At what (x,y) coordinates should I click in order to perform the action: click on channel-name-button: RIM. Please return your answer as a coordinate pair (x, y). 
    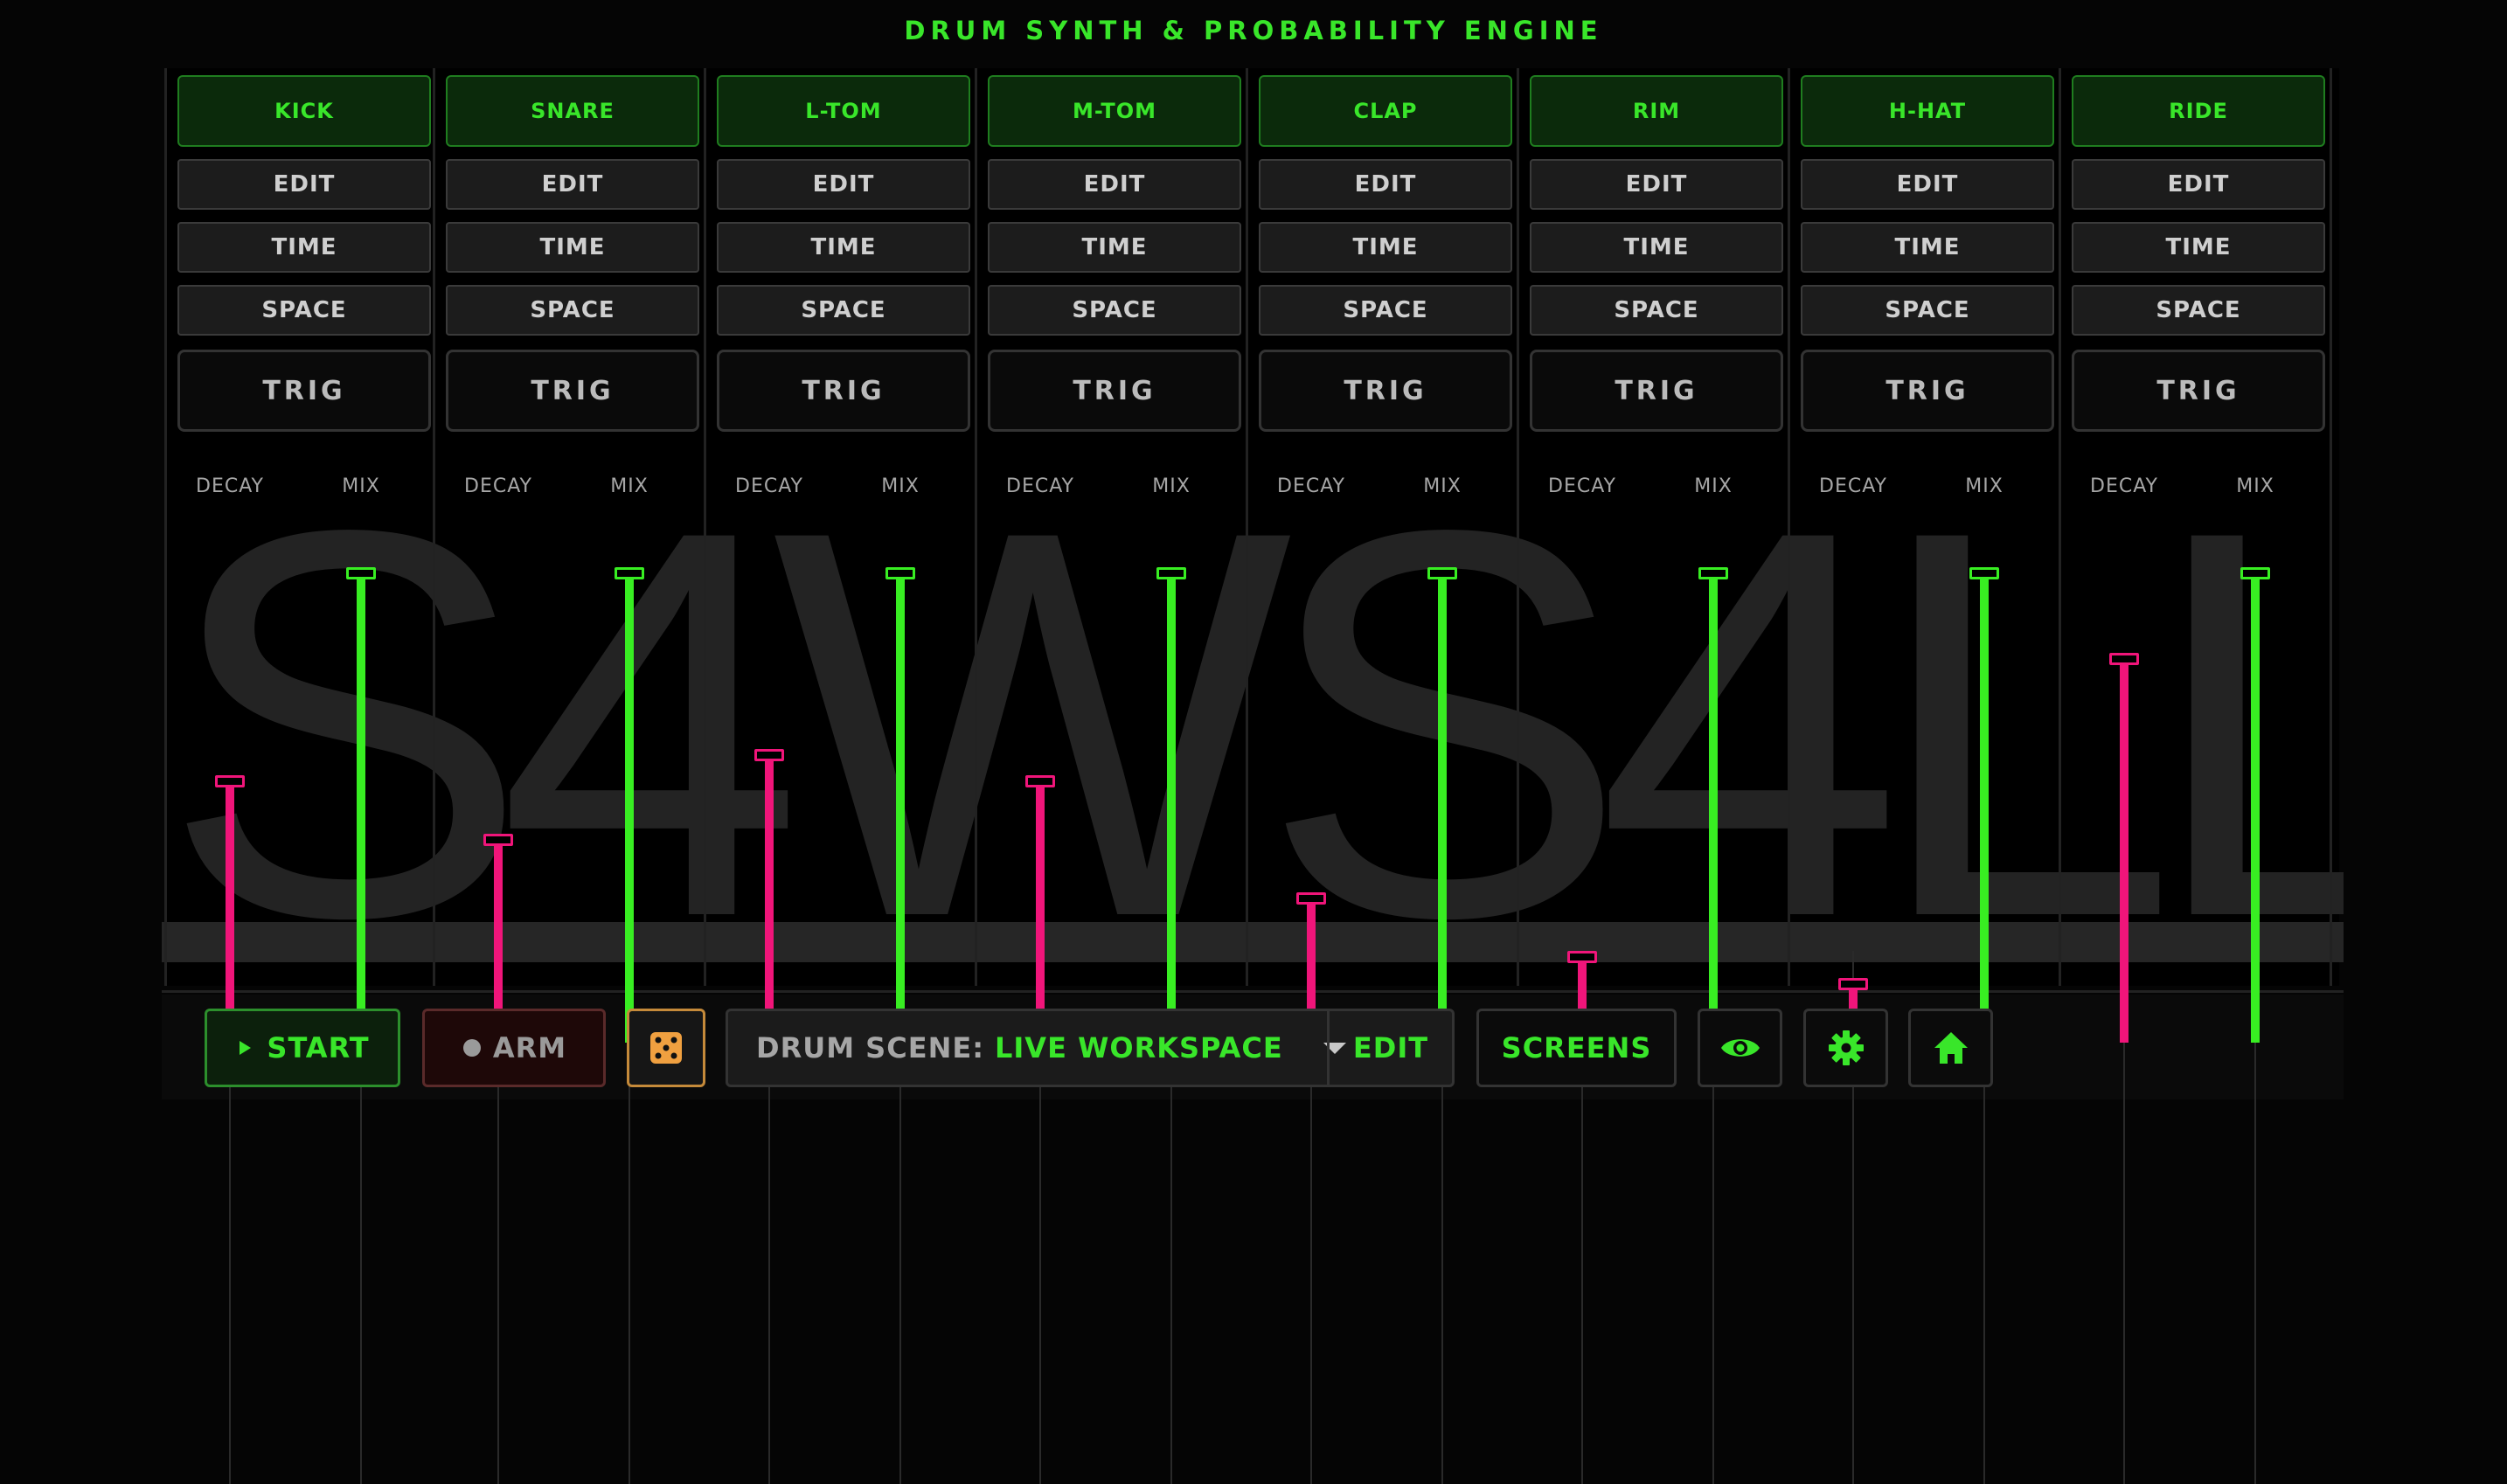
    Looking at the image, I should click on (1657, 111).